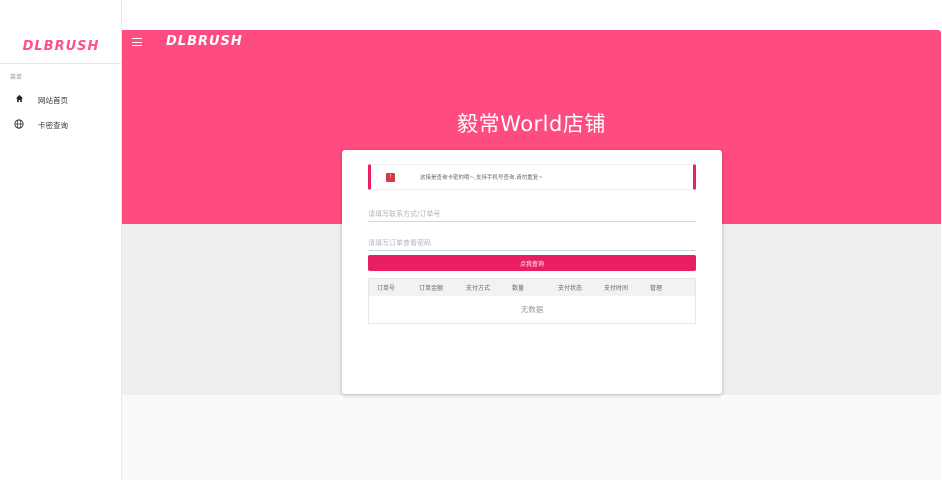 This screenshot has width=942, height=480. What do you see at coordinates (19, 125) in the screenshot?
I see `globe-icon` at bounding box center [19, 125].